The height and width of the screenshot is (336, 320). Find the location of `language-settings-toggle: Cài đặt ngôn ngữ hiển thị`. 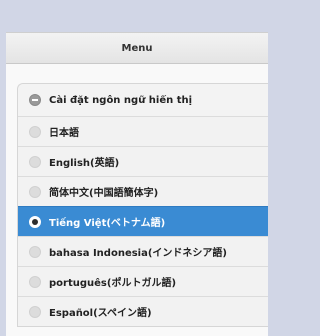

language-settings-toggle: Cài đặt ngôn ngữ hiển thị is located at coordinates (143, 100).